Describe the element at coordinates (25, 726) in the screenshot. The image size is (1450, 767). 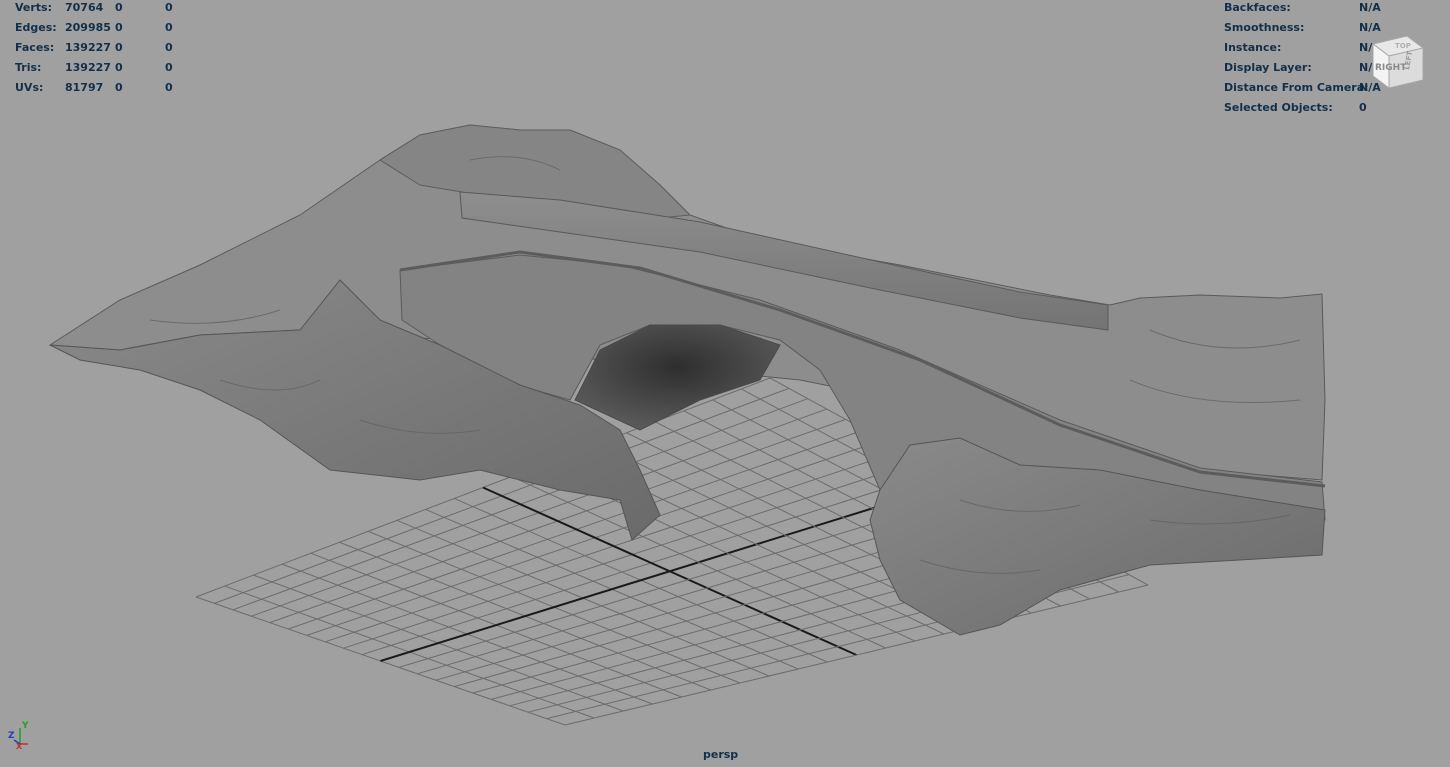
I see `axis-y-label: Y` at that location.